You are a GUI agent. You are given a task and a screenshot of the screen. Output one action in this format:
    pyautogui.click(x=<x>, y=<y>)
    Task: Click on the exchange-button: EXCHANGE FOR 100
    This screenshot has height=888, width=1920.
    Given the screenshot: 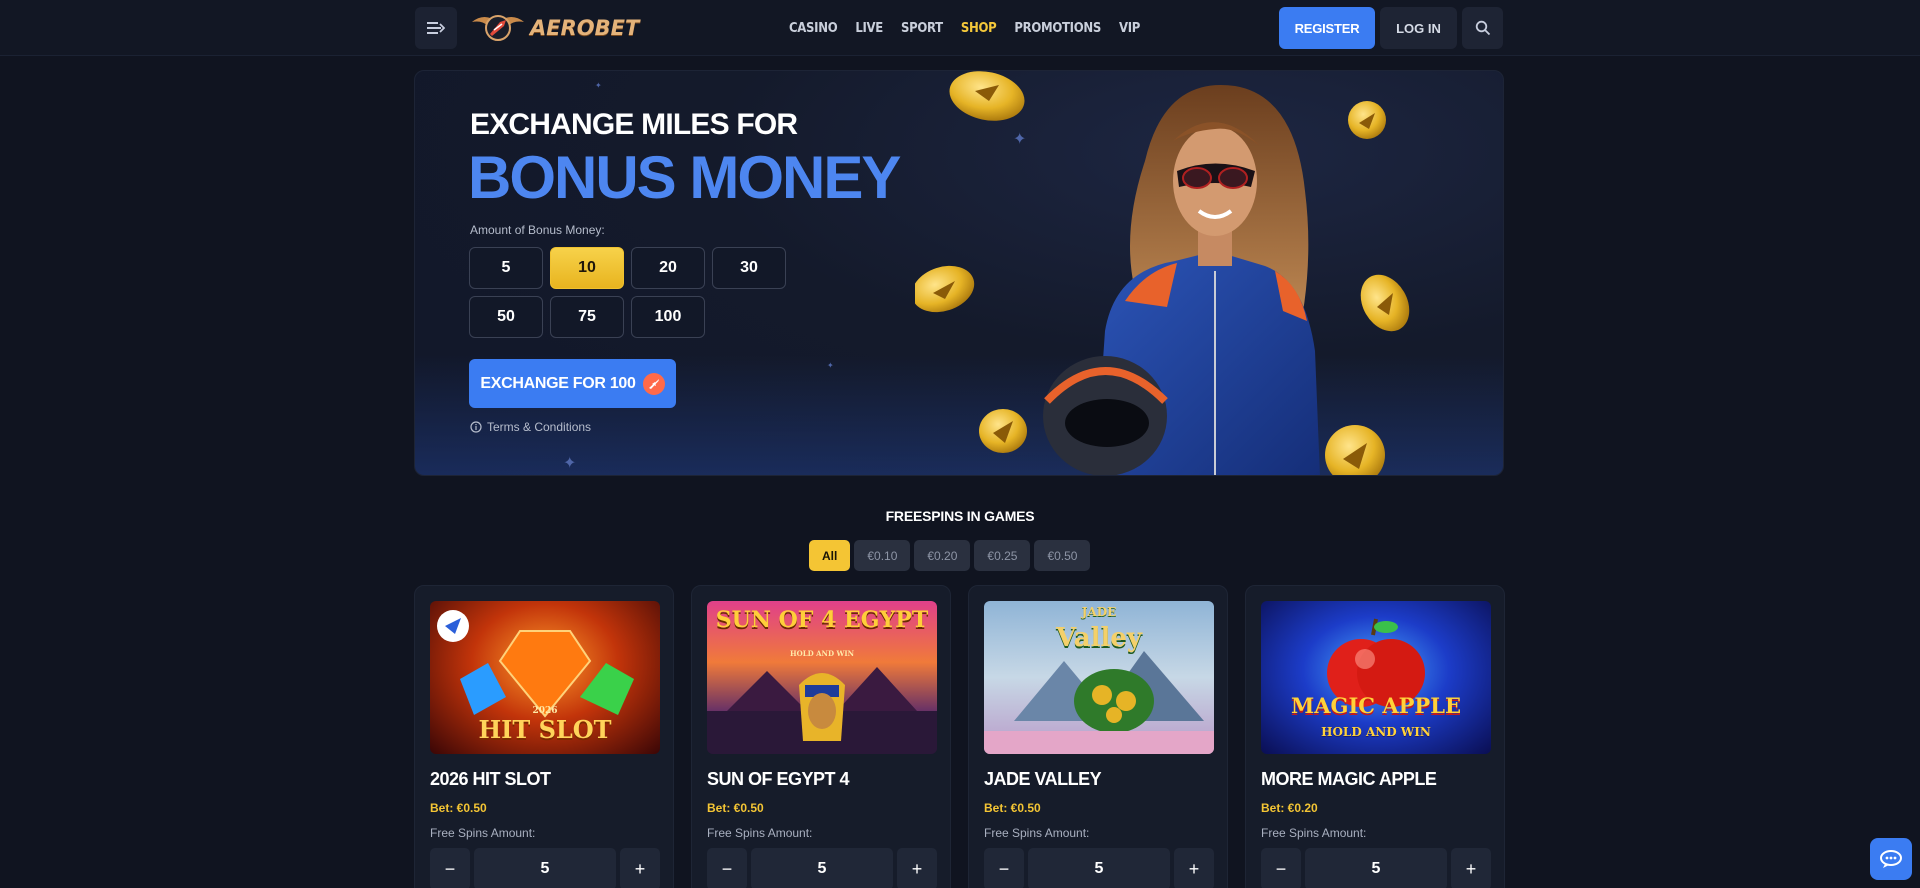 What is the action you would take?
    pyautogui.click(x=572, y=383)
    